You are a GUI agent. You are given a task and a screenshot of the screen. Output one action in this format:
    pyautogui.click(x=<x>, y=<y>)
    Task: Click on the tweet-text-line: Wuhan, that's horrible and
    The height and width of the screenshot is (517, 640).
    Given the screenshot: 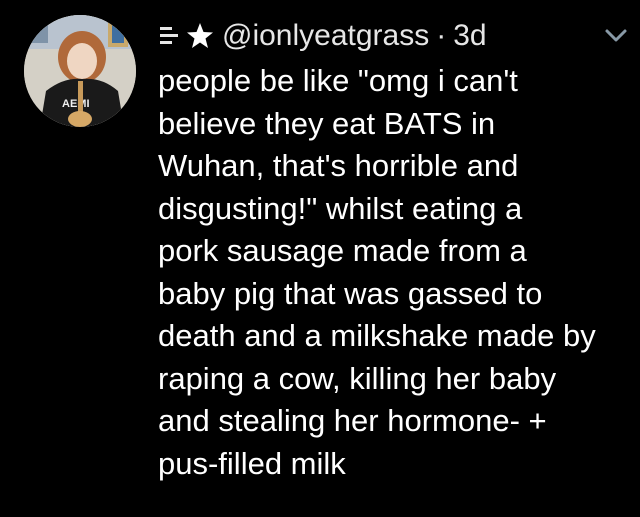 What is the action you would take?
    pyautogui.click(x=338, y=165)
    